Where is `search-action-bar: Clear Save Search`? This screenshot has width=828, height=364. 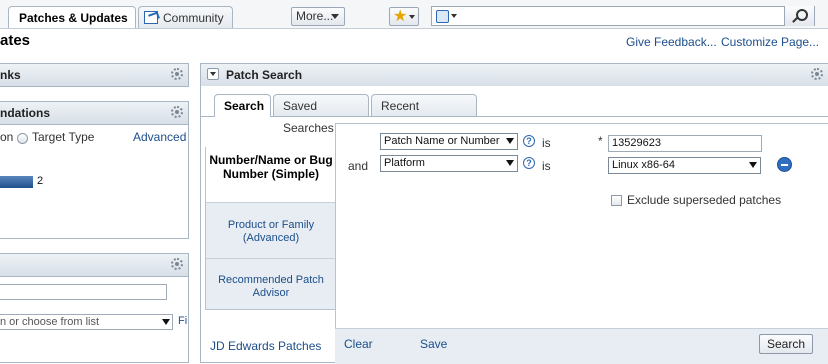
search-action-bar: Clear Save Search is located at coordinates (581, 346).